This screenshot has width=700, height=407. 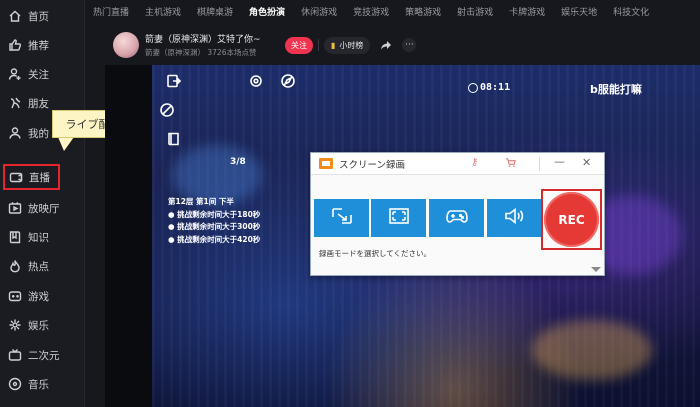 I want to click on exit-icon, so click(x=174, y=81).